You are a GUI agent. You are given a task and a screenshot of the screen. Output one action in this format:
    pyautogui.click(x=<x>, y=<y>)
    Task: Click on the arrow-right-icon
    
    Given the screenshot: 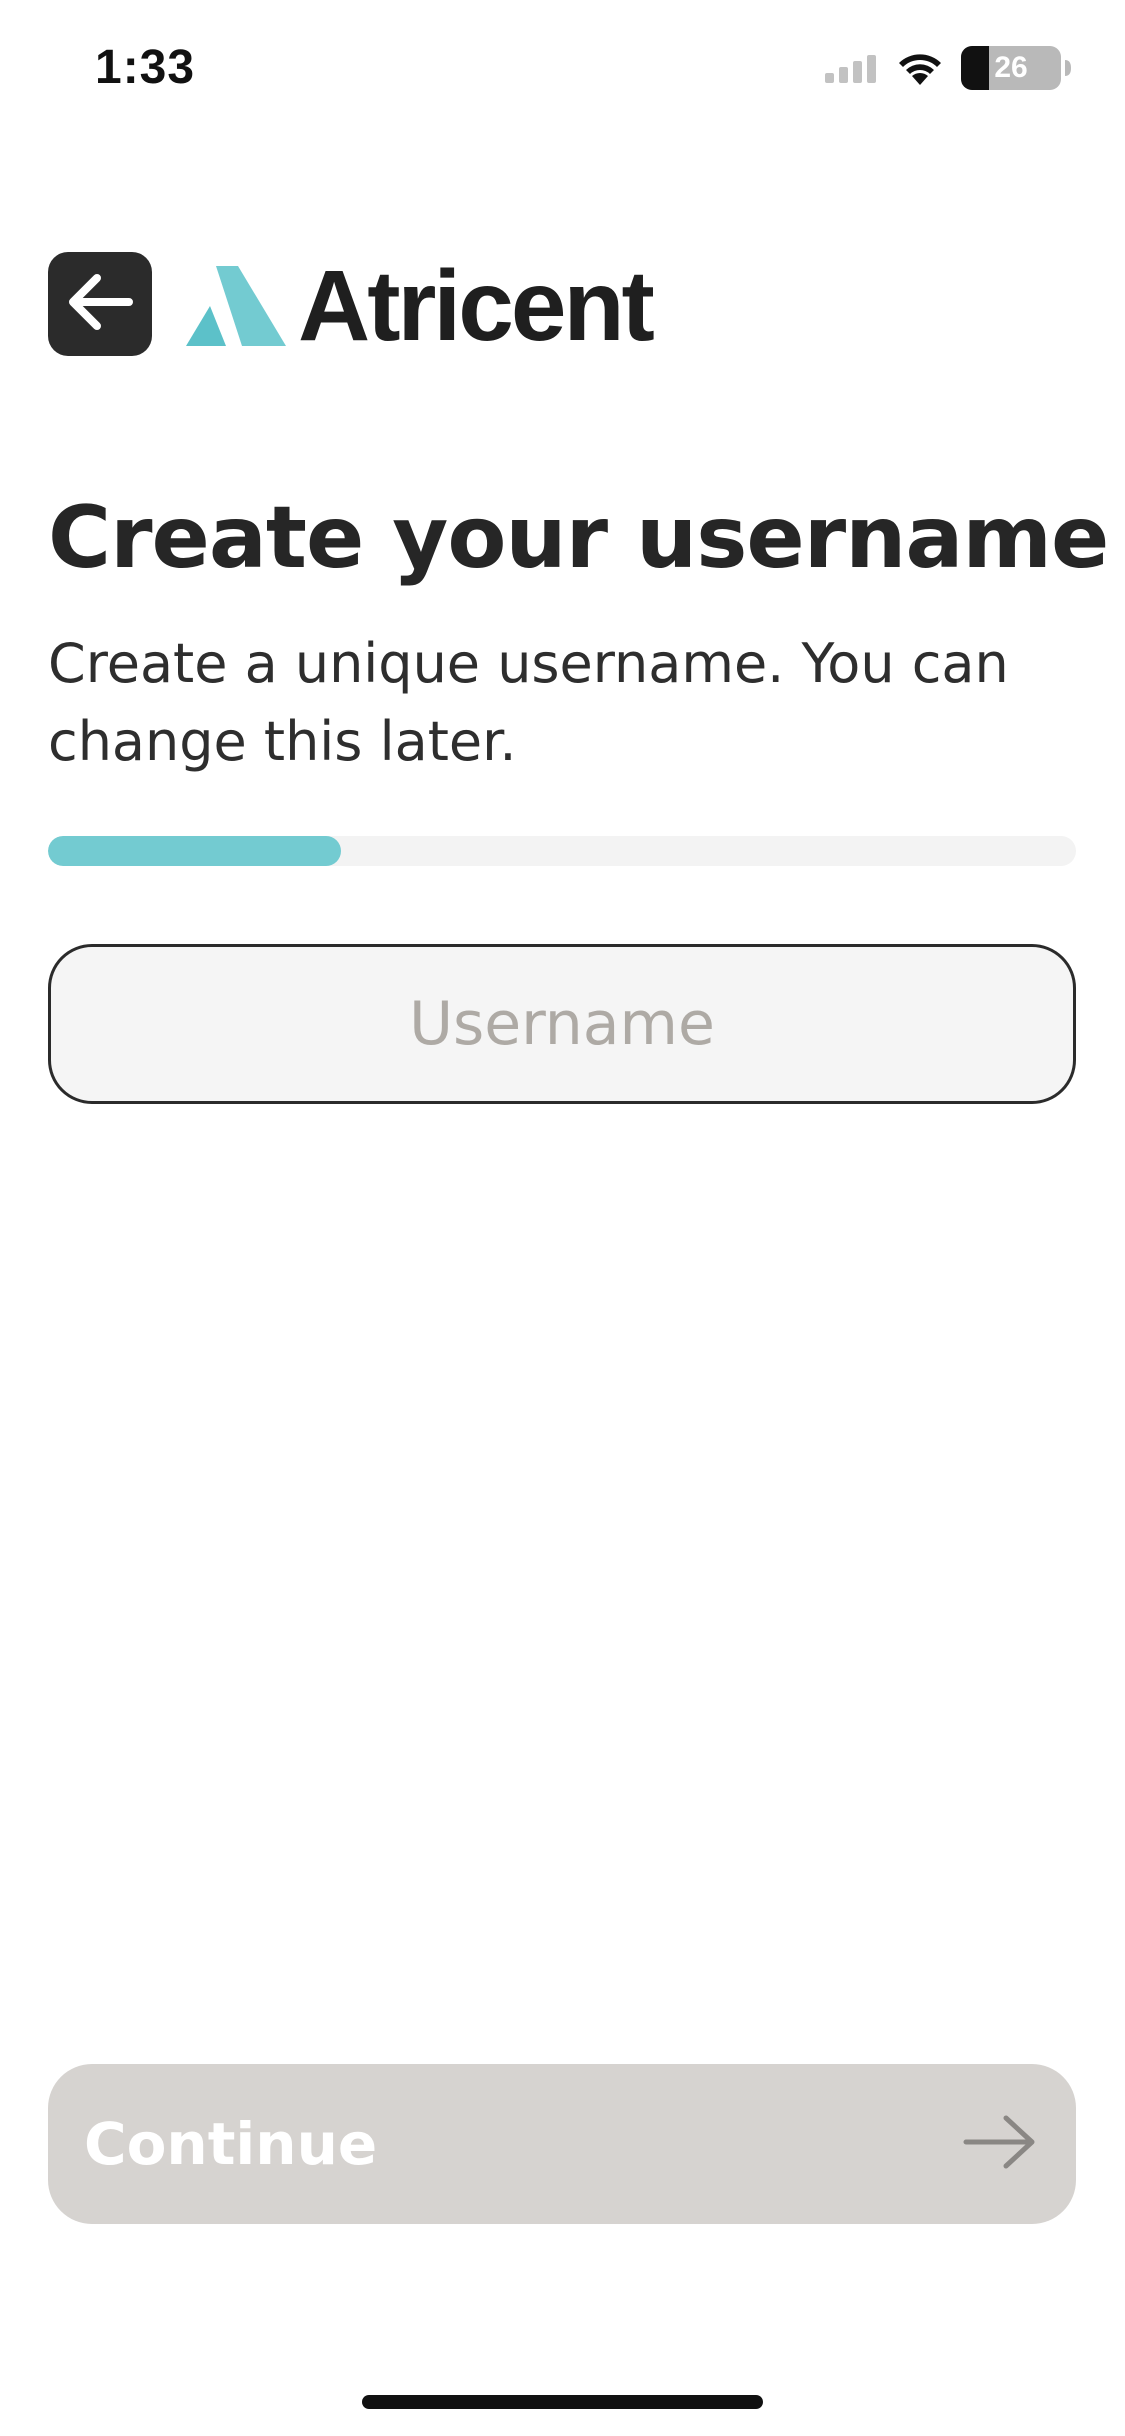 What is the action you would take?
    pyautogui.click(x=1000, y=2144)
    